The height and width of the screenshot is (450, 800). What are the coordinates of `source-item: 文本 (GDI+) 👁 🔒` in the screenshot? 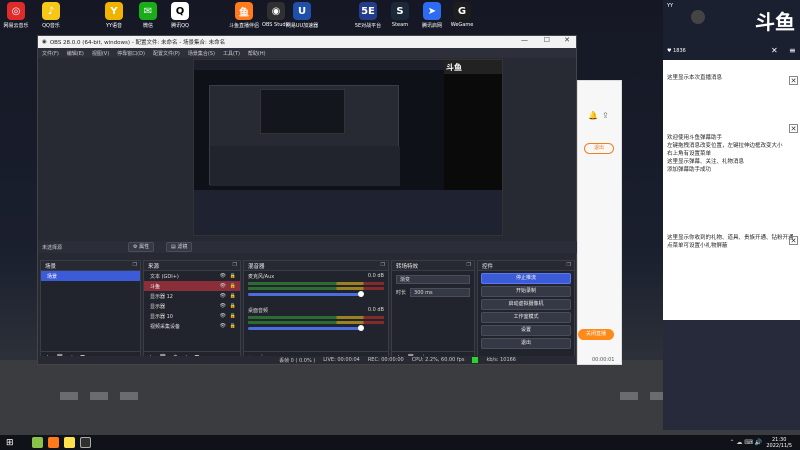 It's located at (192, 276).